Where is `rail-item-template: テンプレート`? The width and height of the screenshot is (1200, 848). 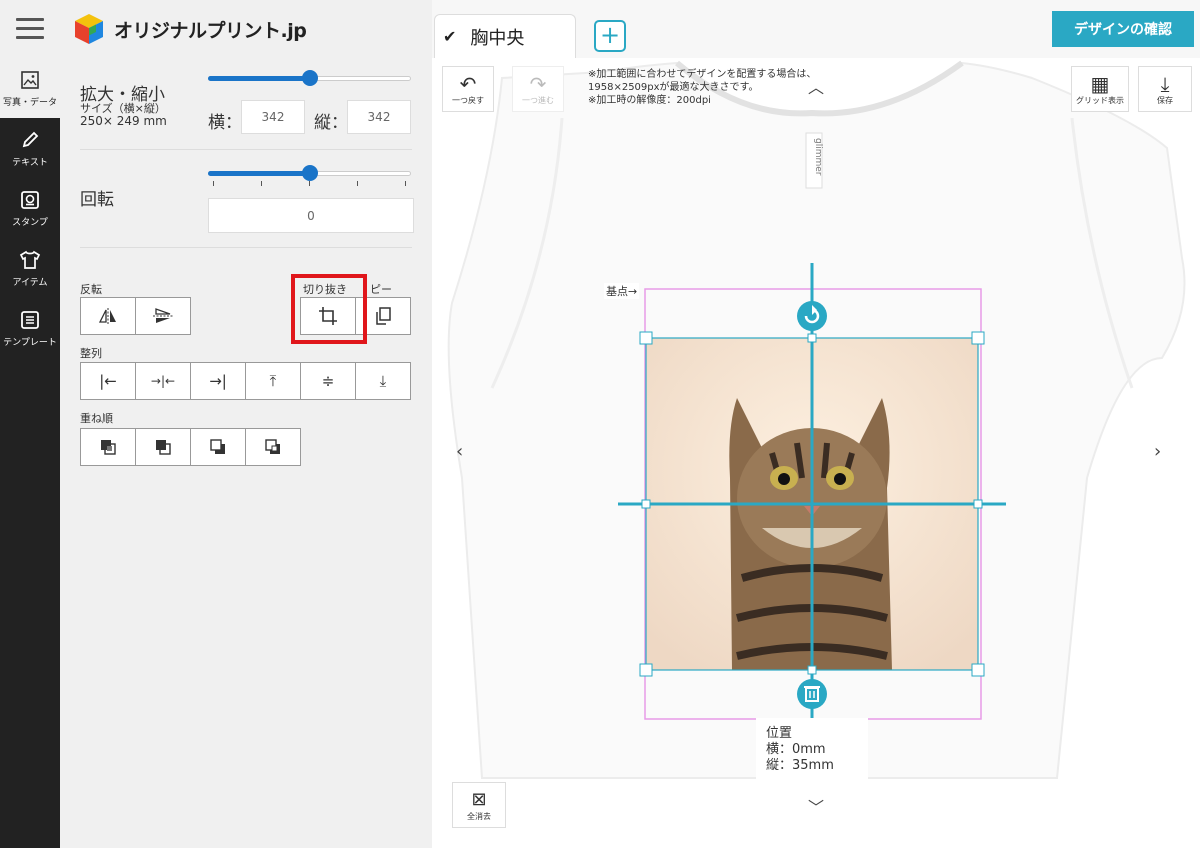
rail-item-template: テンプレート is located at coordinates (30, 328).